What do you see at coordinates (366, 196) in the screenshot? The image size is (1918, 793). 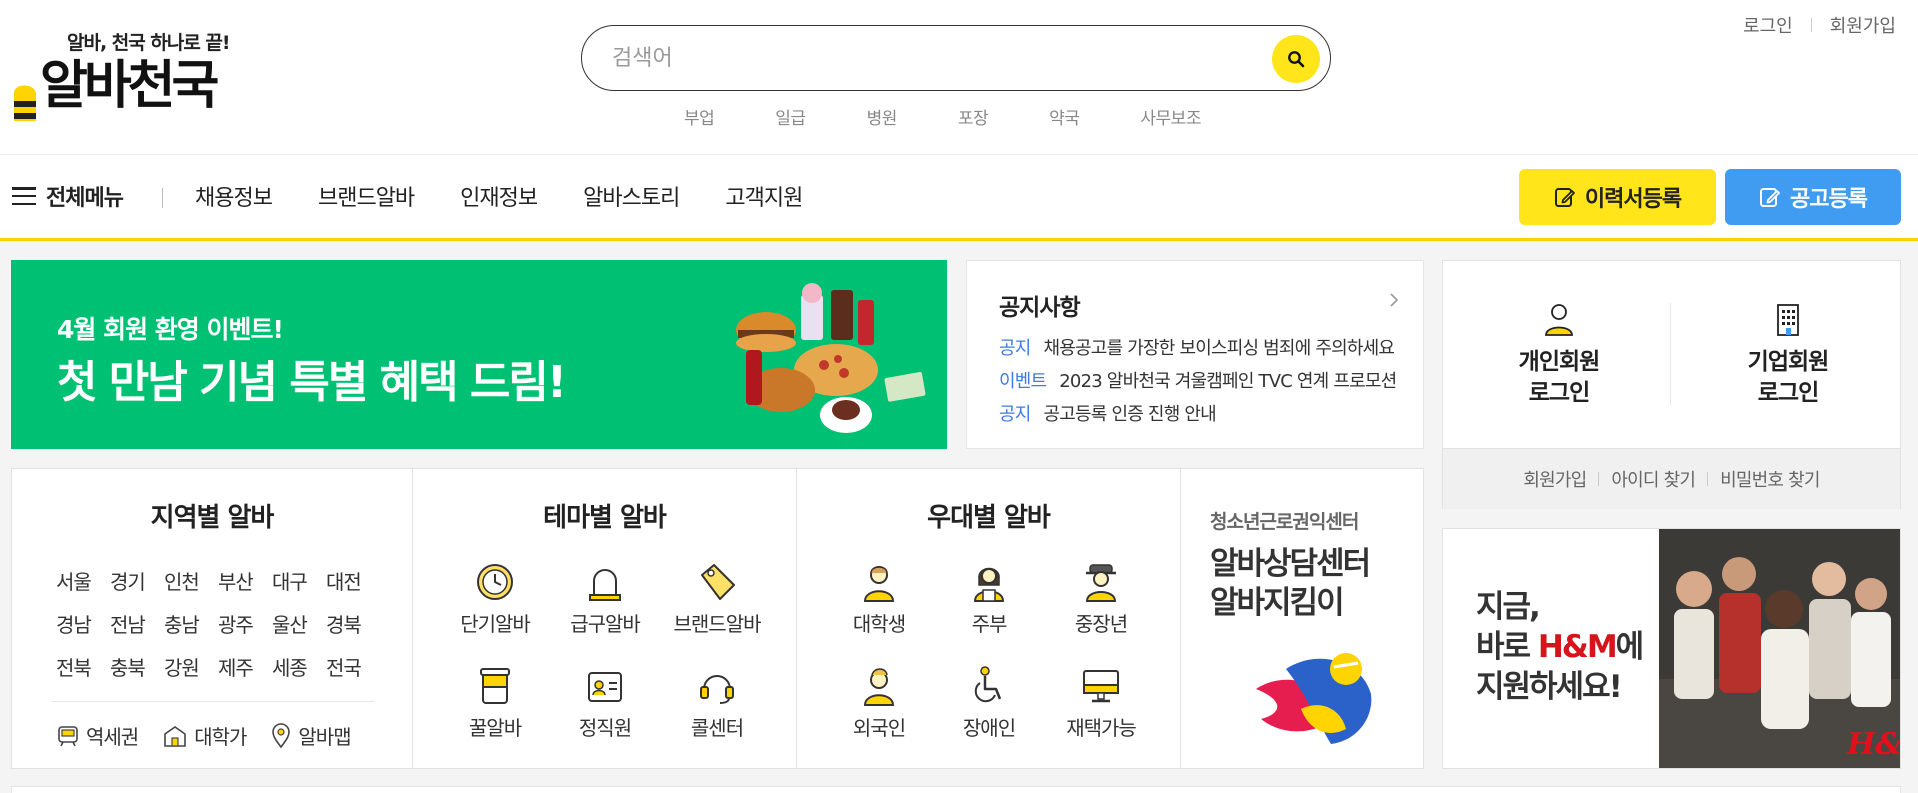 I see `nav-item-brand: 브랜드알바` at bounding box center [366, 196].